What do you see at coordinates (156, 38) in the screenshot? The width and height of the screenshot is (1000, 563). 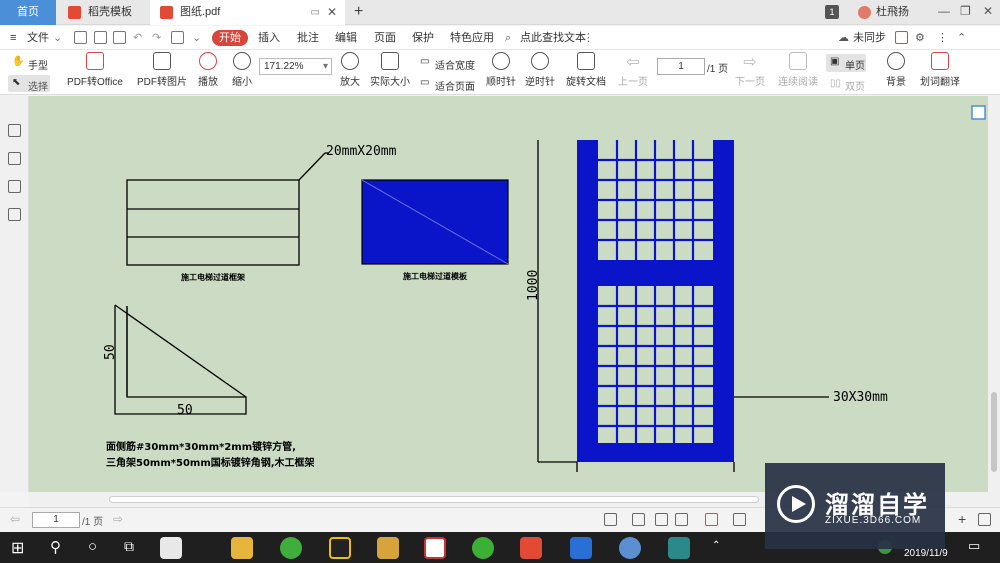 I see `redo-icon: ↷` at bounding box center [156, 38].